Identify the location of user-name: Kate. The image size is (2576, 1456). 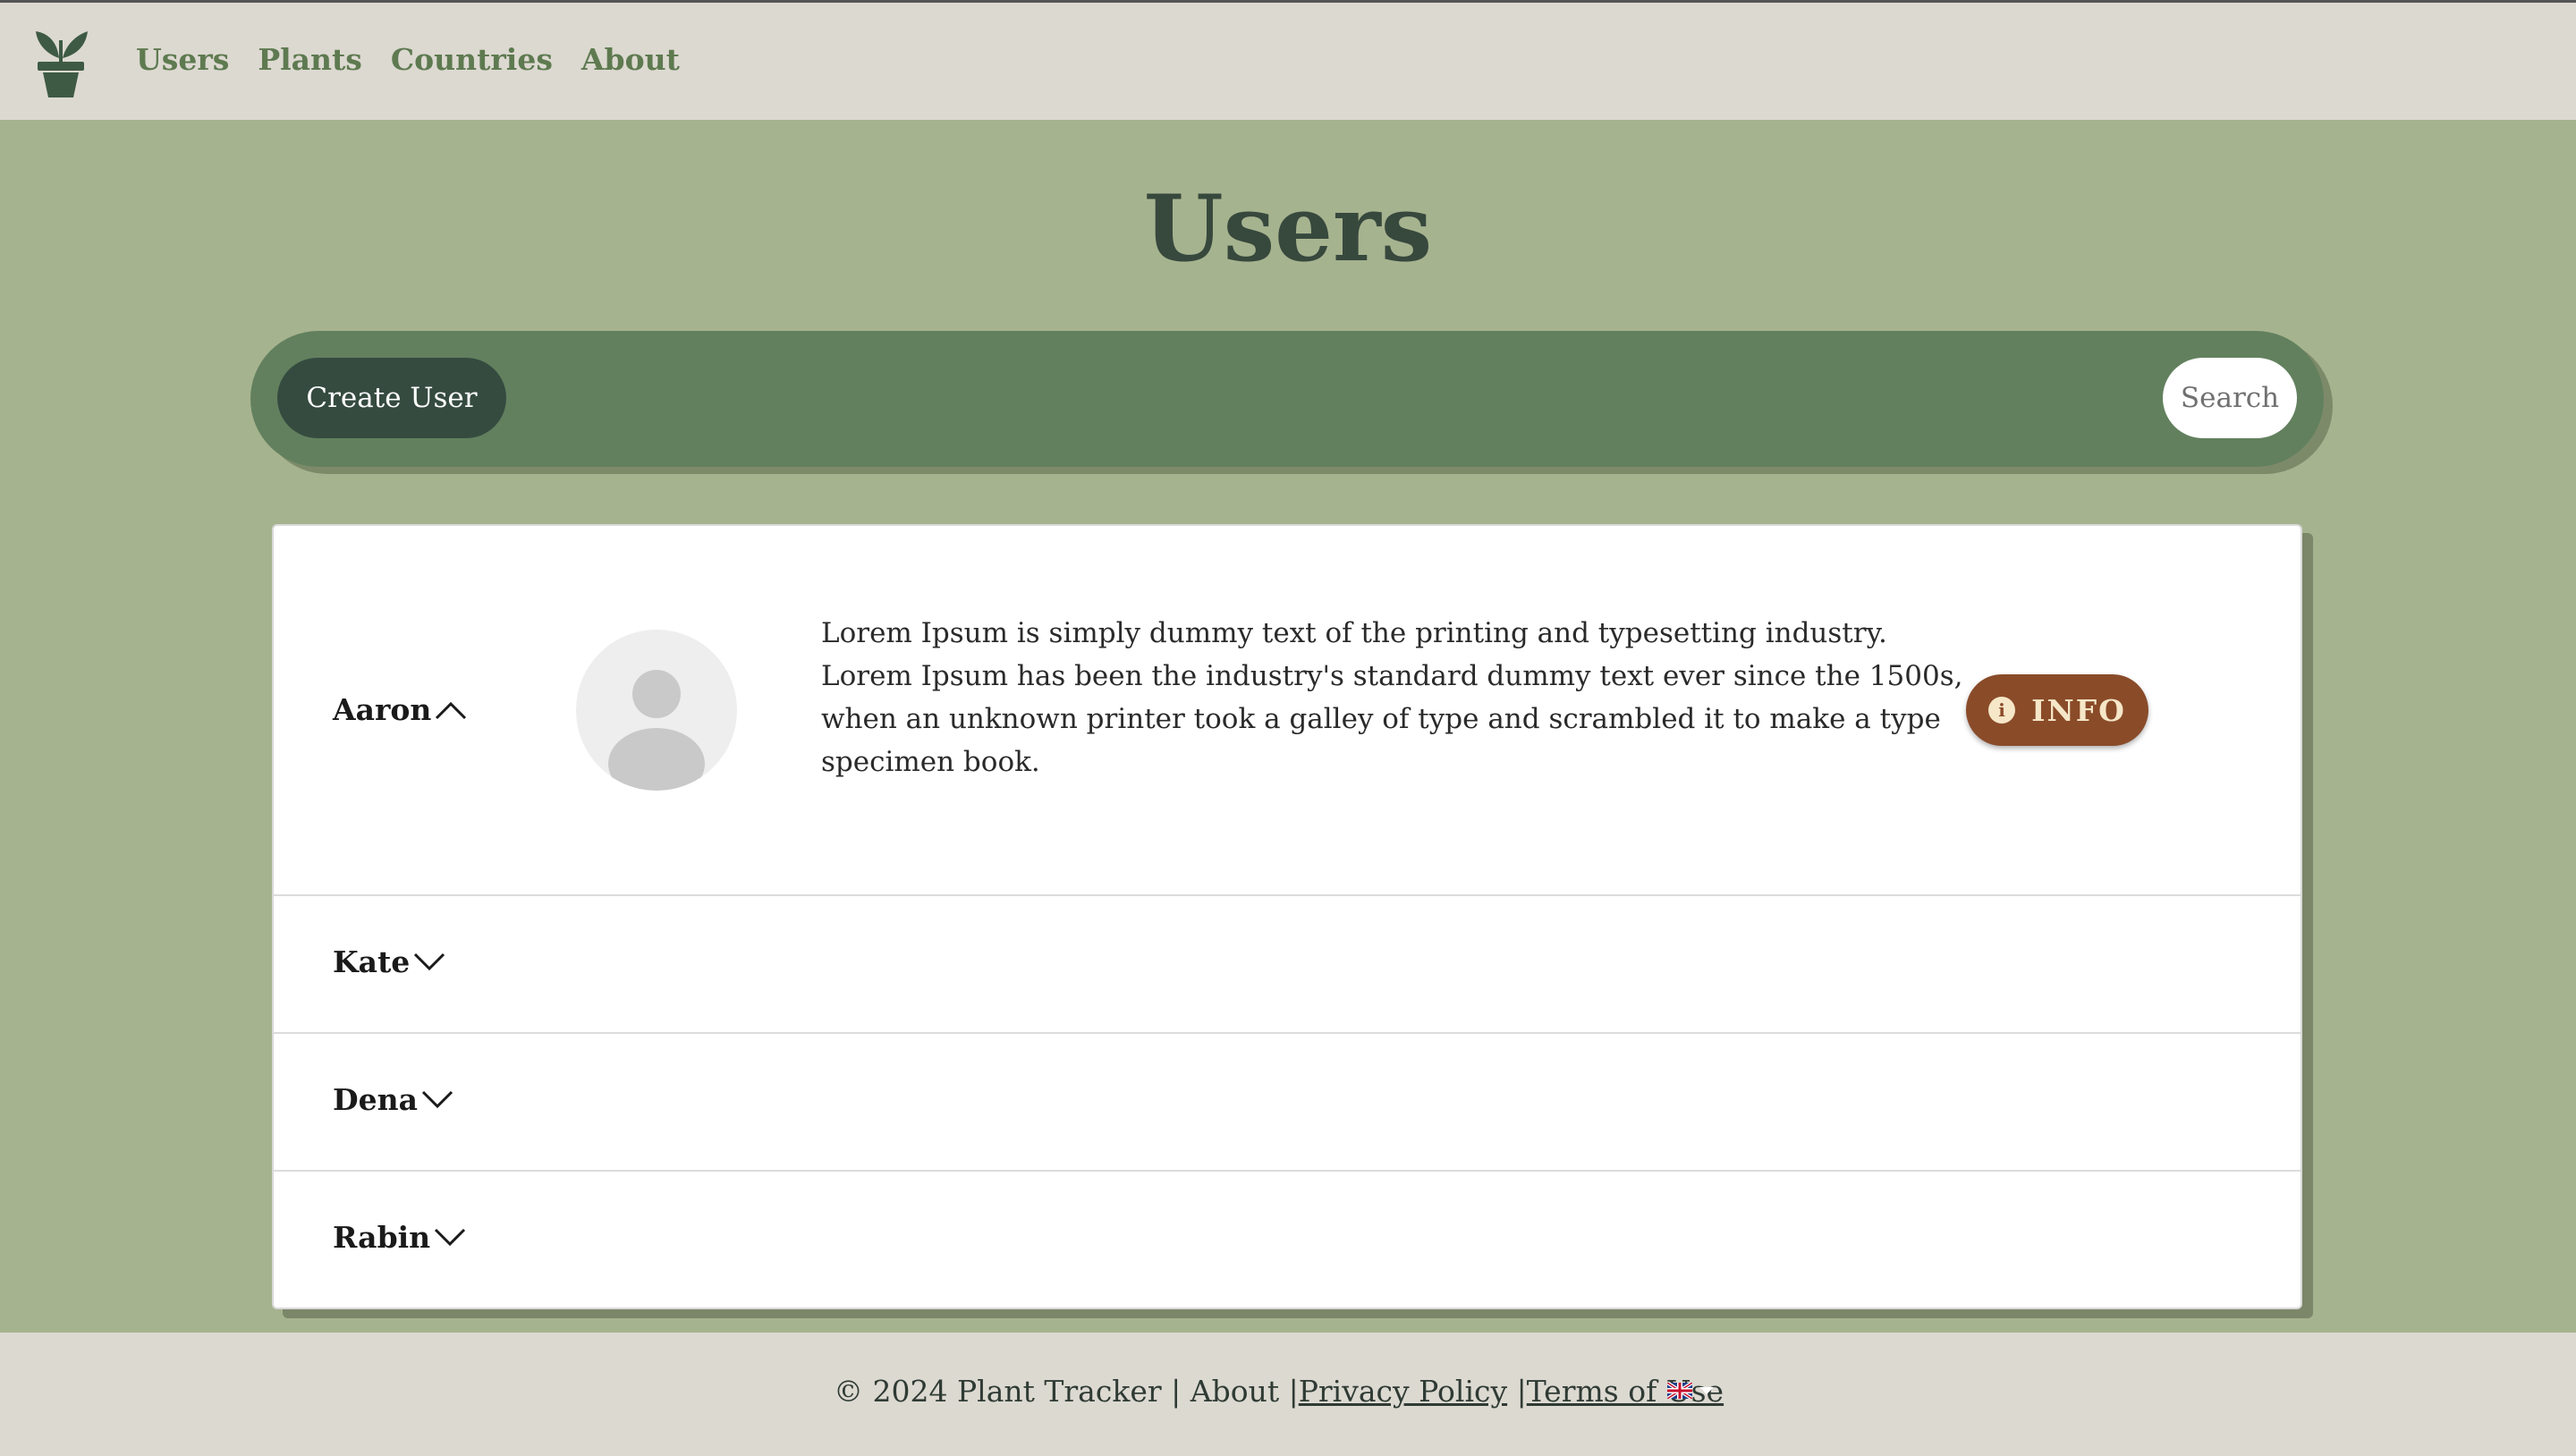
(372, 961).